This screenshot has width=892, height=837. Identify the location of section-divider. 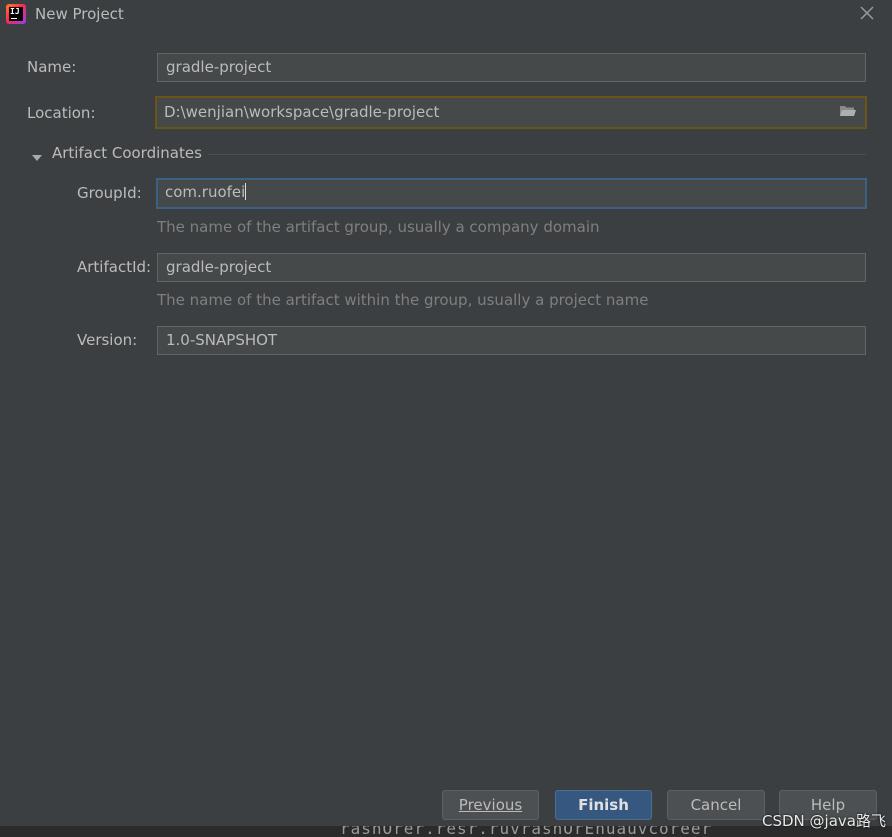
(537, 154).